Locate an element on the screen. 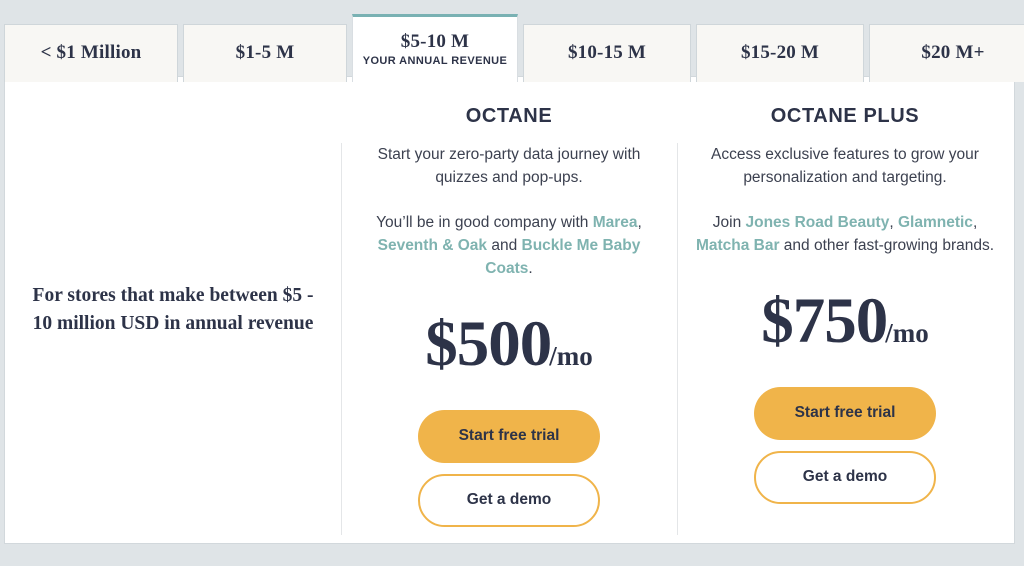  tab-15-20-million: $15-20 M is located at coordinates (780, 53).